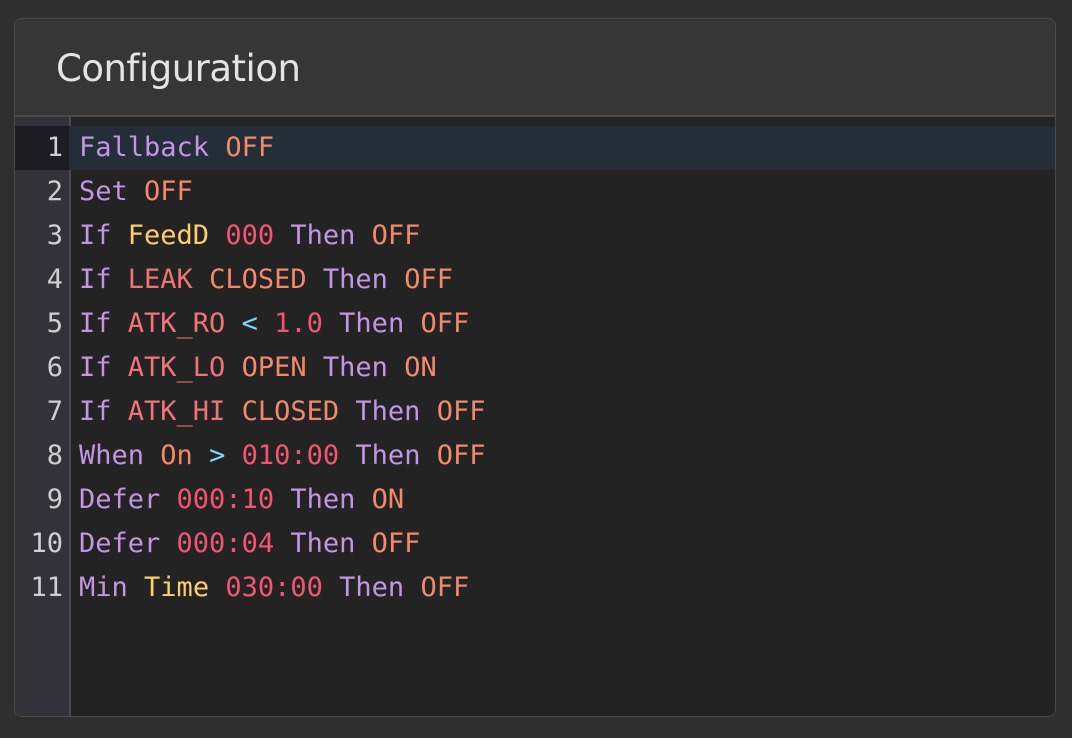 The height and width of the screenshot is (738, 1072). What do you see at coordinates (46, 587) in the screenshot?
I see `line-number: 11` at bounding box center [46, 587].